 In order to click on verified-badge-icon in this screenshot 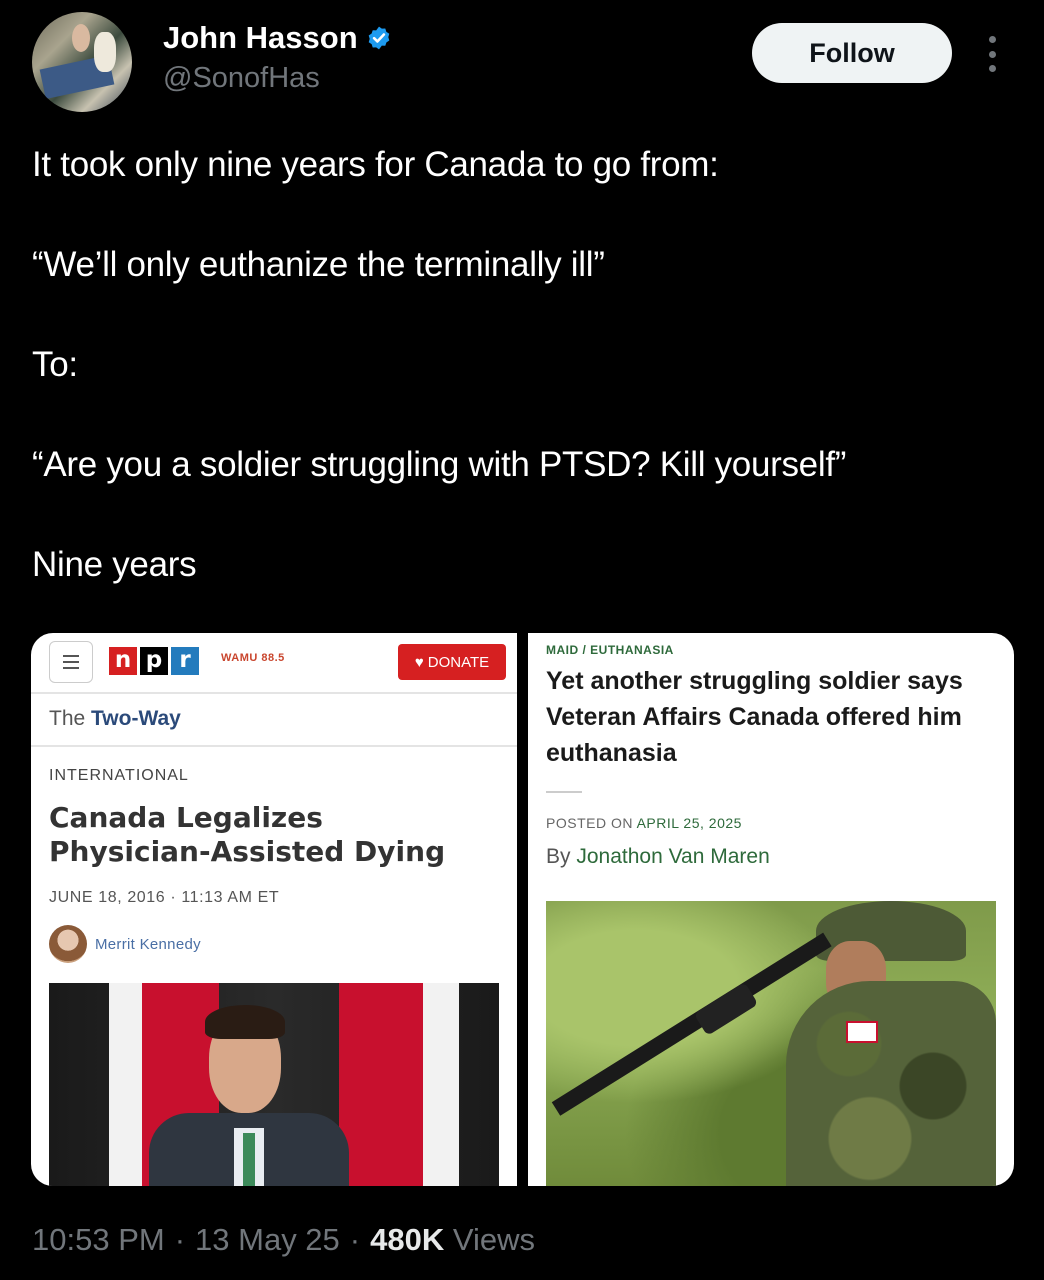, I will do `click(378, 38)`.